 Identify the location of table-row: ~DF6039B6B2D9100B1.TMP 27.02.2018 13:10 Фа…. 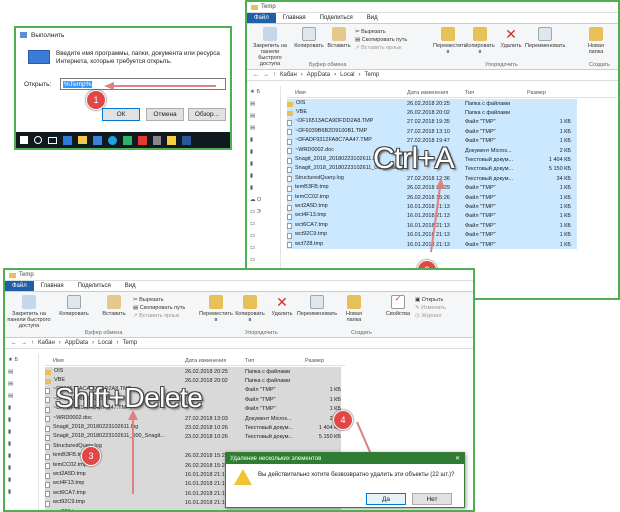
(432, 132).